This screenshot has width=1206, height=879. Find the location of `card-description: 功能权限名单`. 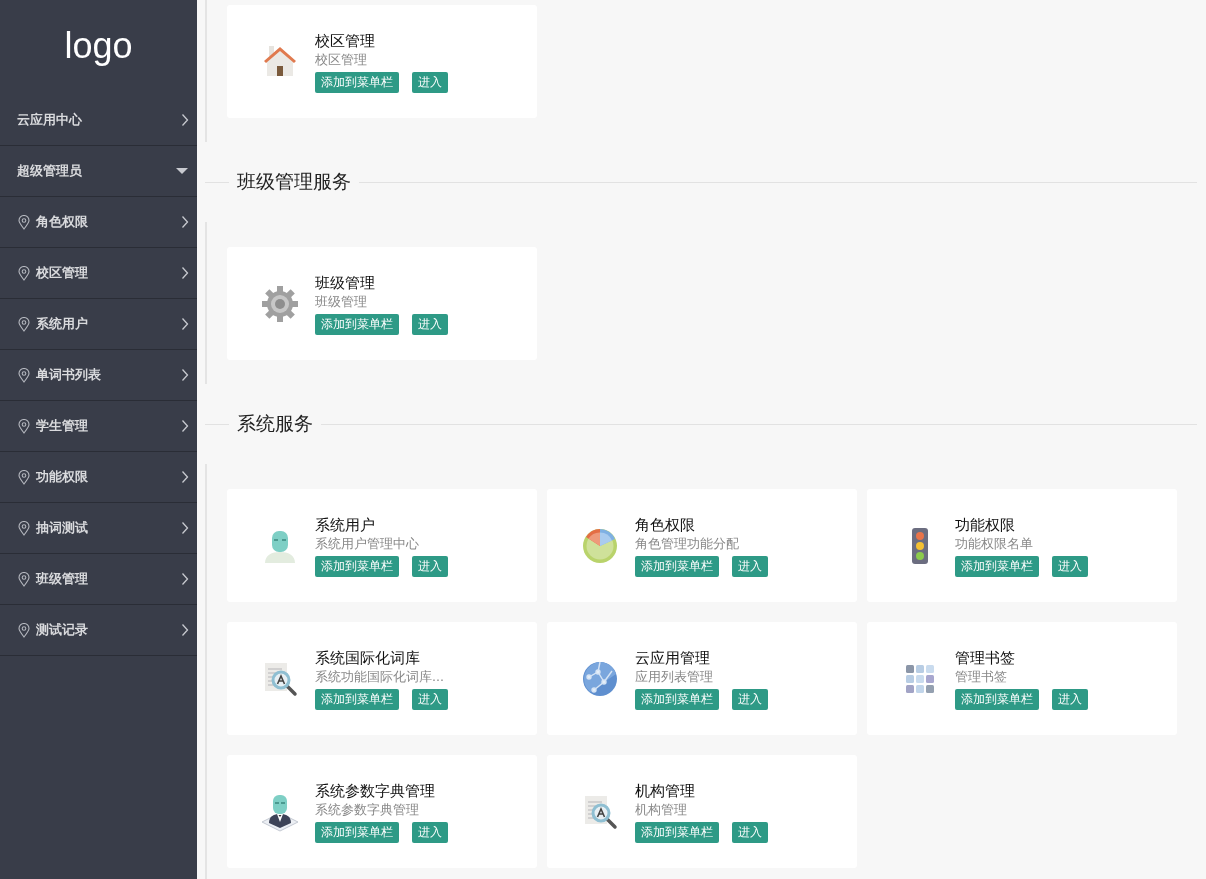

card-description: 功能权限名单 is located at coordinates (994, 543).